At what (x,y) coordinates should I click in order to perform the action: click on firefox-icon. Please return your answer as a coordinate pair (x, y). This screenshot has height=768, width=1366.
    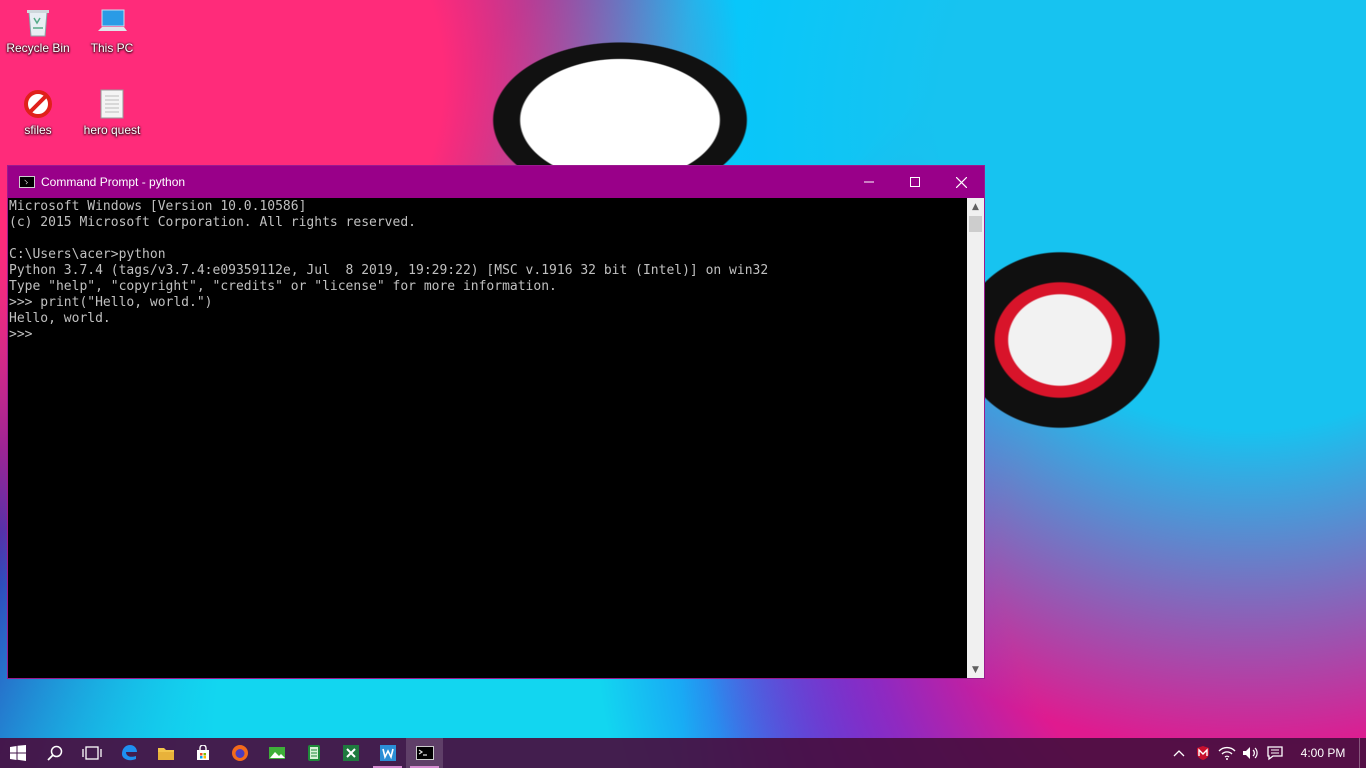
    Looking at the image, I should click on (239, 753).